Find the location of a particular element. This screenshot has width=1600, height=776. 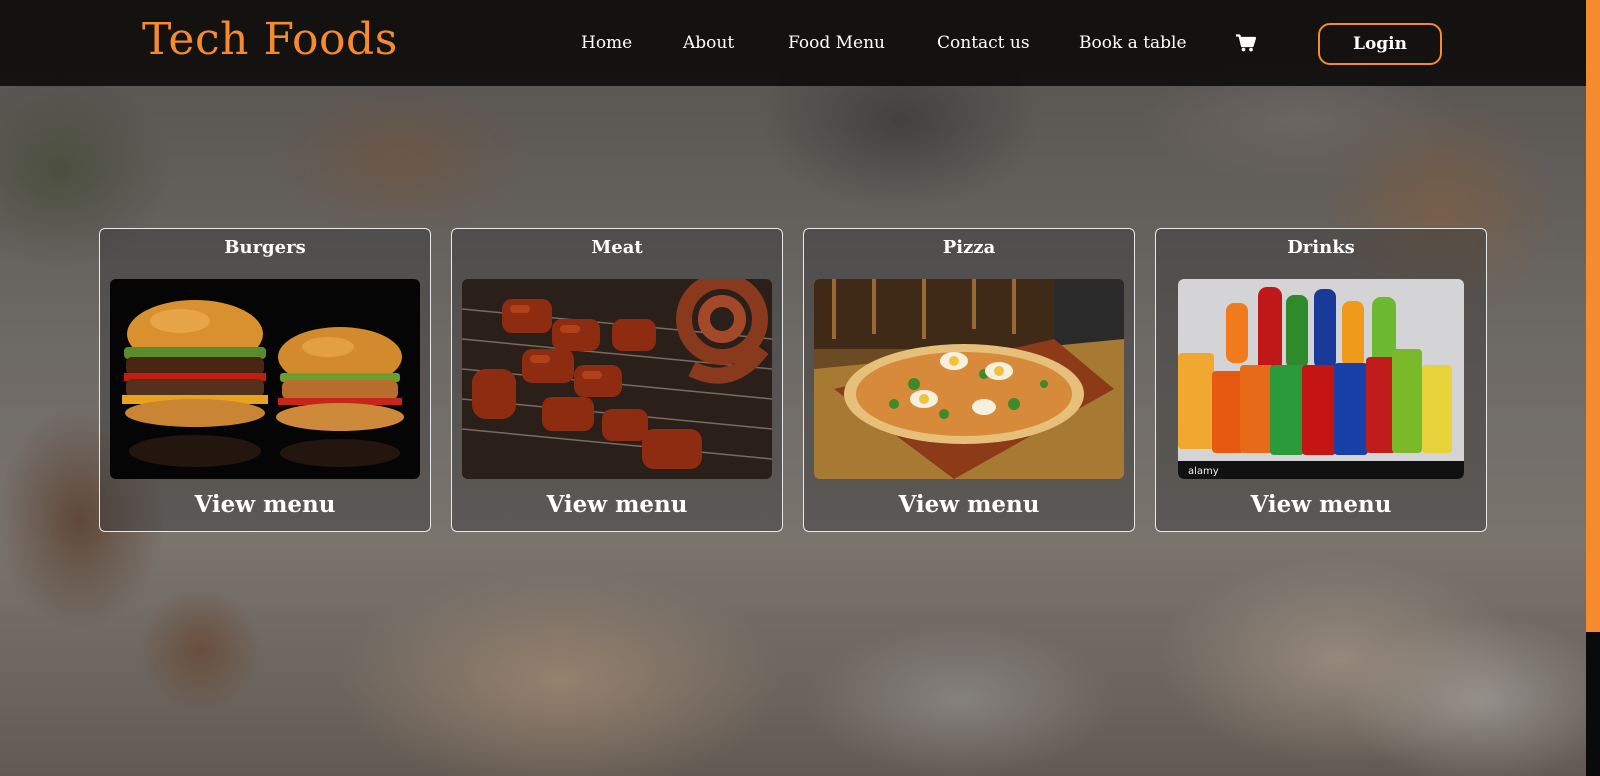

soft-drinks-photo: alamy is located at coordinates (1321, 379).